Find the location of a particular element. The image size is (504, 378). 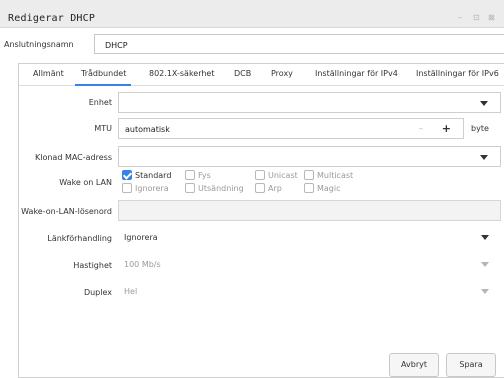

close-icon: ⊠ is located at coordinates (491, 18).